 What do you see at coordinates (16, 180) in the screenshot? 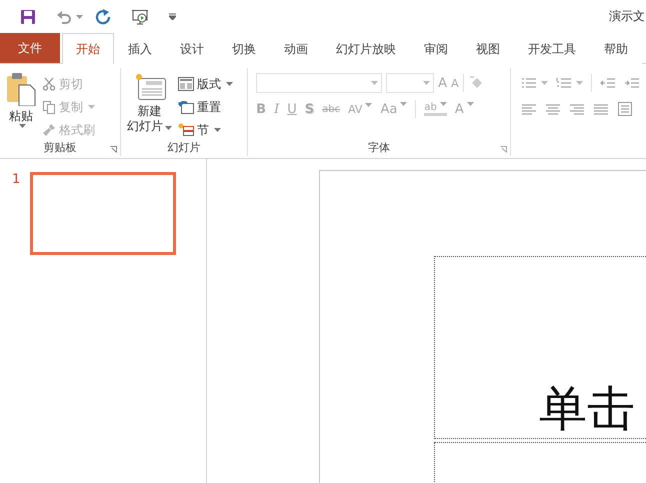
I see `slide-number: 1` at bounding box center [16, 180].